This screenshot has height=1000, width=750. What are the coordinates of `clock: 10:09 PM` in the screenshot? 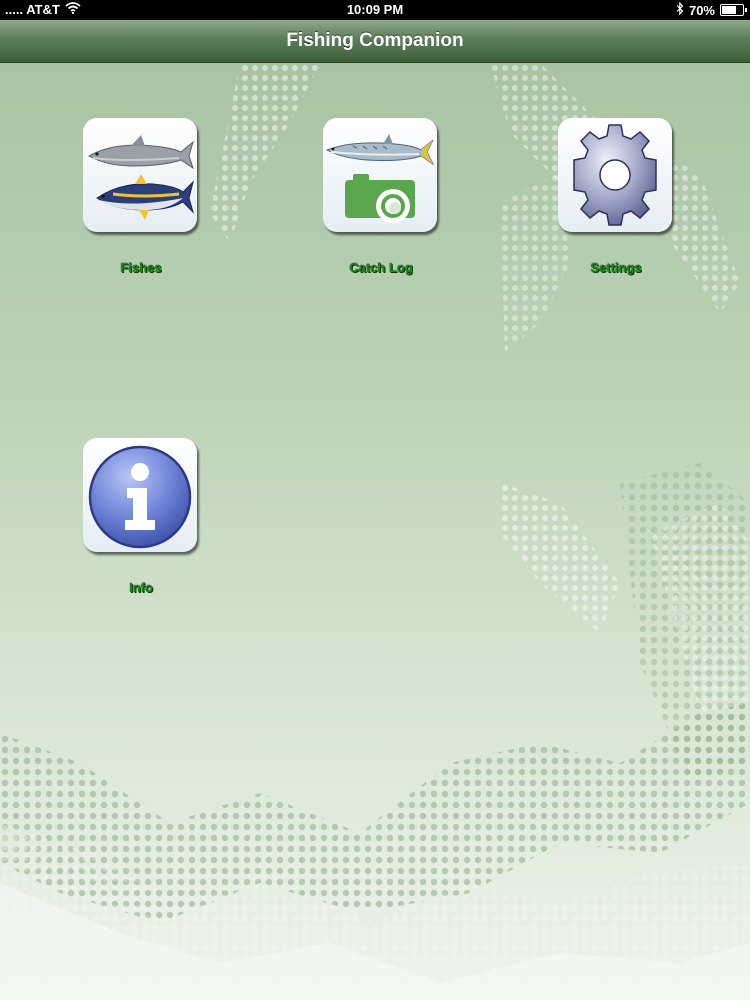 It's located at (375, 9).